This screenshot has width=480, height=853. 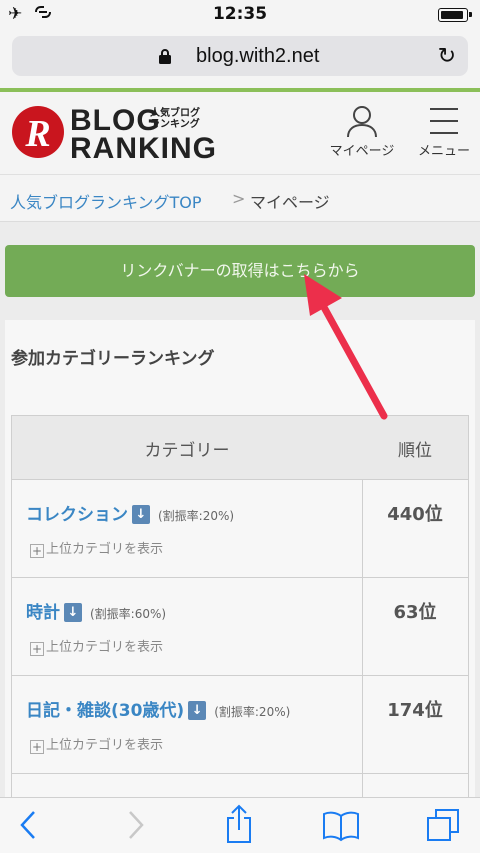 I want to click on logo-mark: R, so click(x=38, y=132).